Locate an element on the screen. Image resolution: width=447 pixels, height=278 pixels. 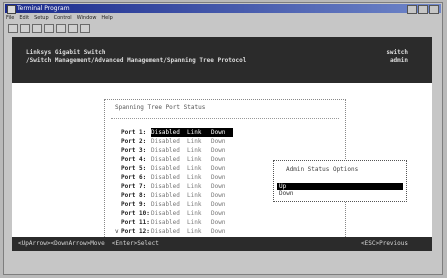
open-icon is located at coordinates (25, 28).